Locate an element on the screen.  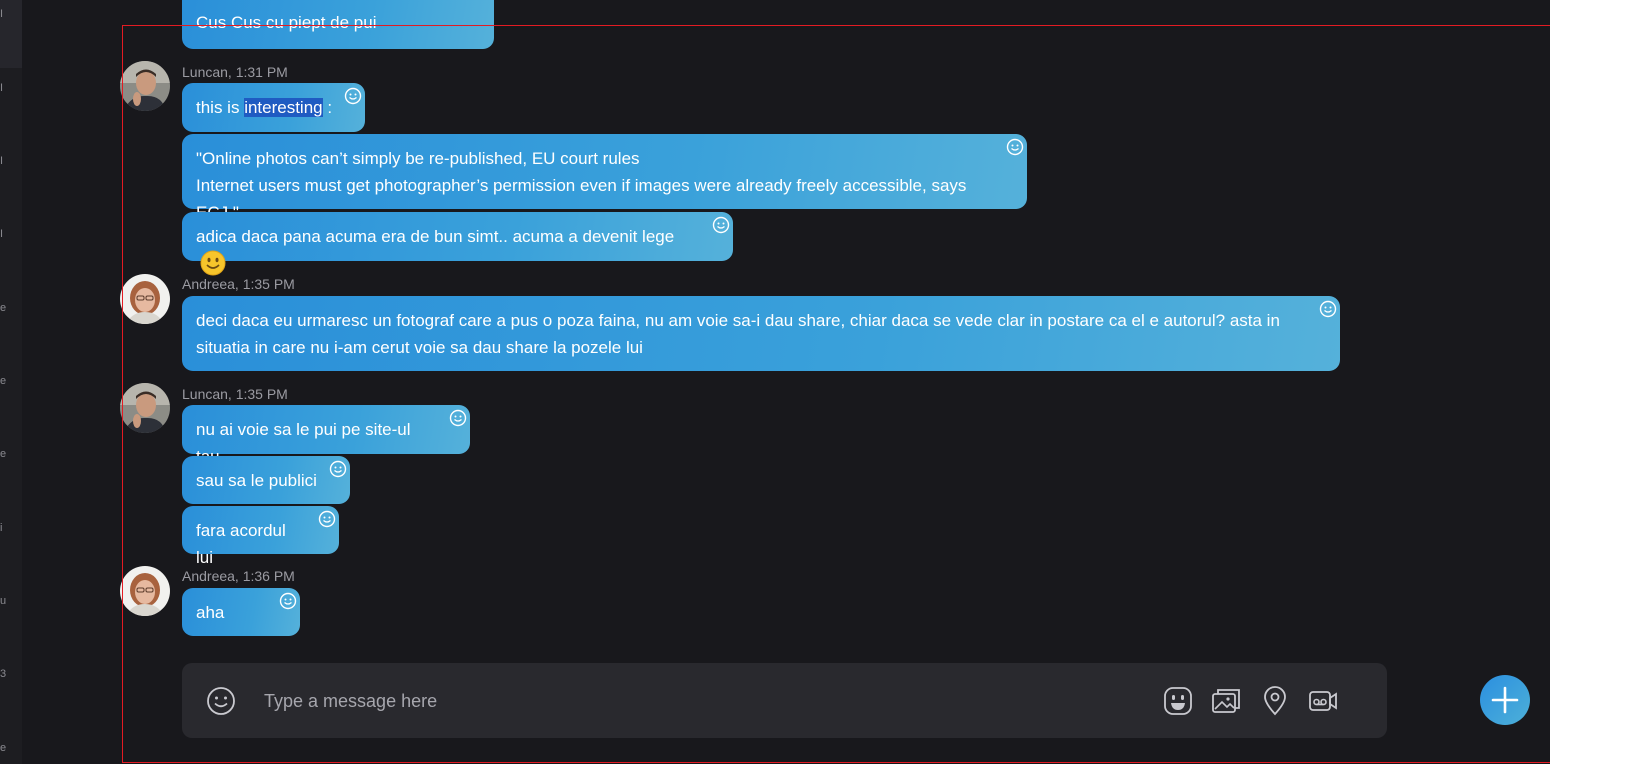
video-message-icon is located at coordinates (1323, 701).